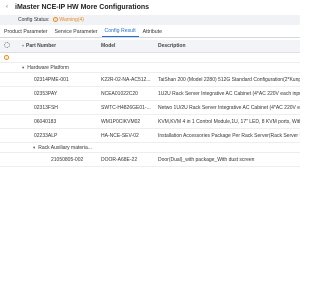 The width and height of the screenshot is (320, 300). I want to click on config-status-bar: Config Status: ! Warning(4), so click(150, 20).